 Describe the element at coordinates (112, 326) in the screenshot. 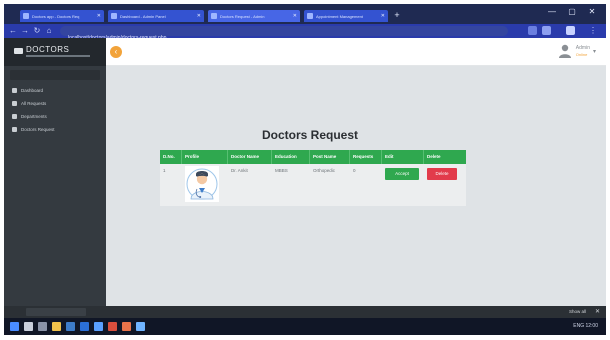

I see `chrome-icon` at that location.